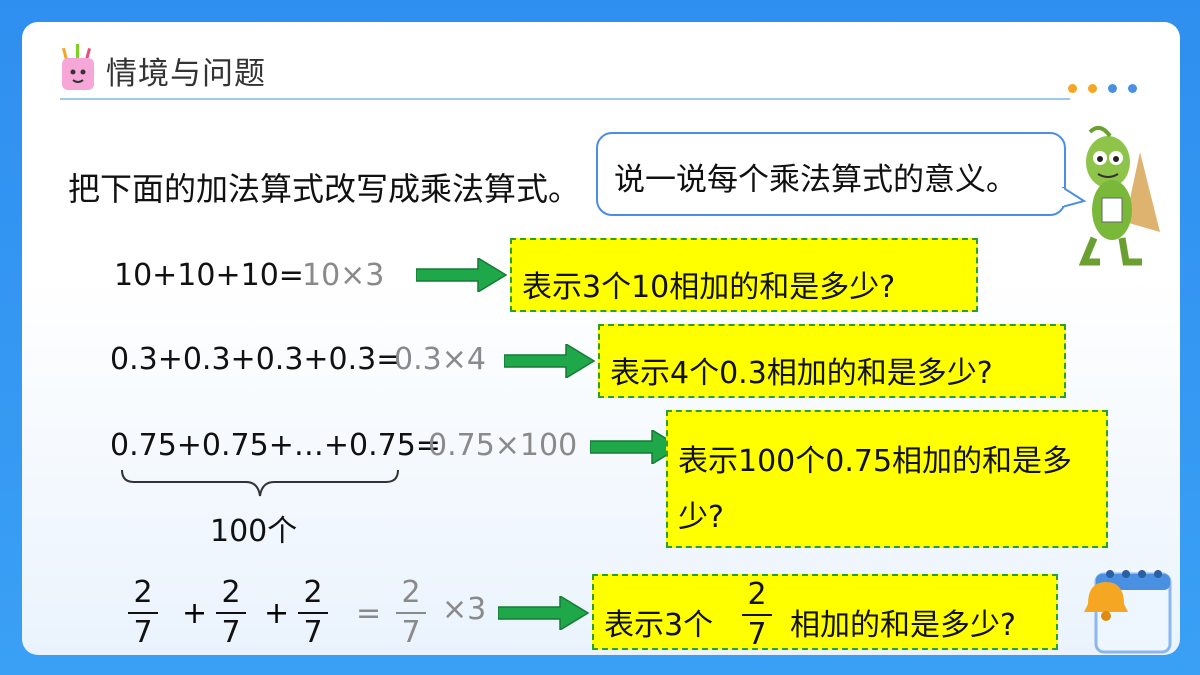  Describe the element at coordinates (254, 531) in the screenshot. I see `brace-label: 100个` at that location.